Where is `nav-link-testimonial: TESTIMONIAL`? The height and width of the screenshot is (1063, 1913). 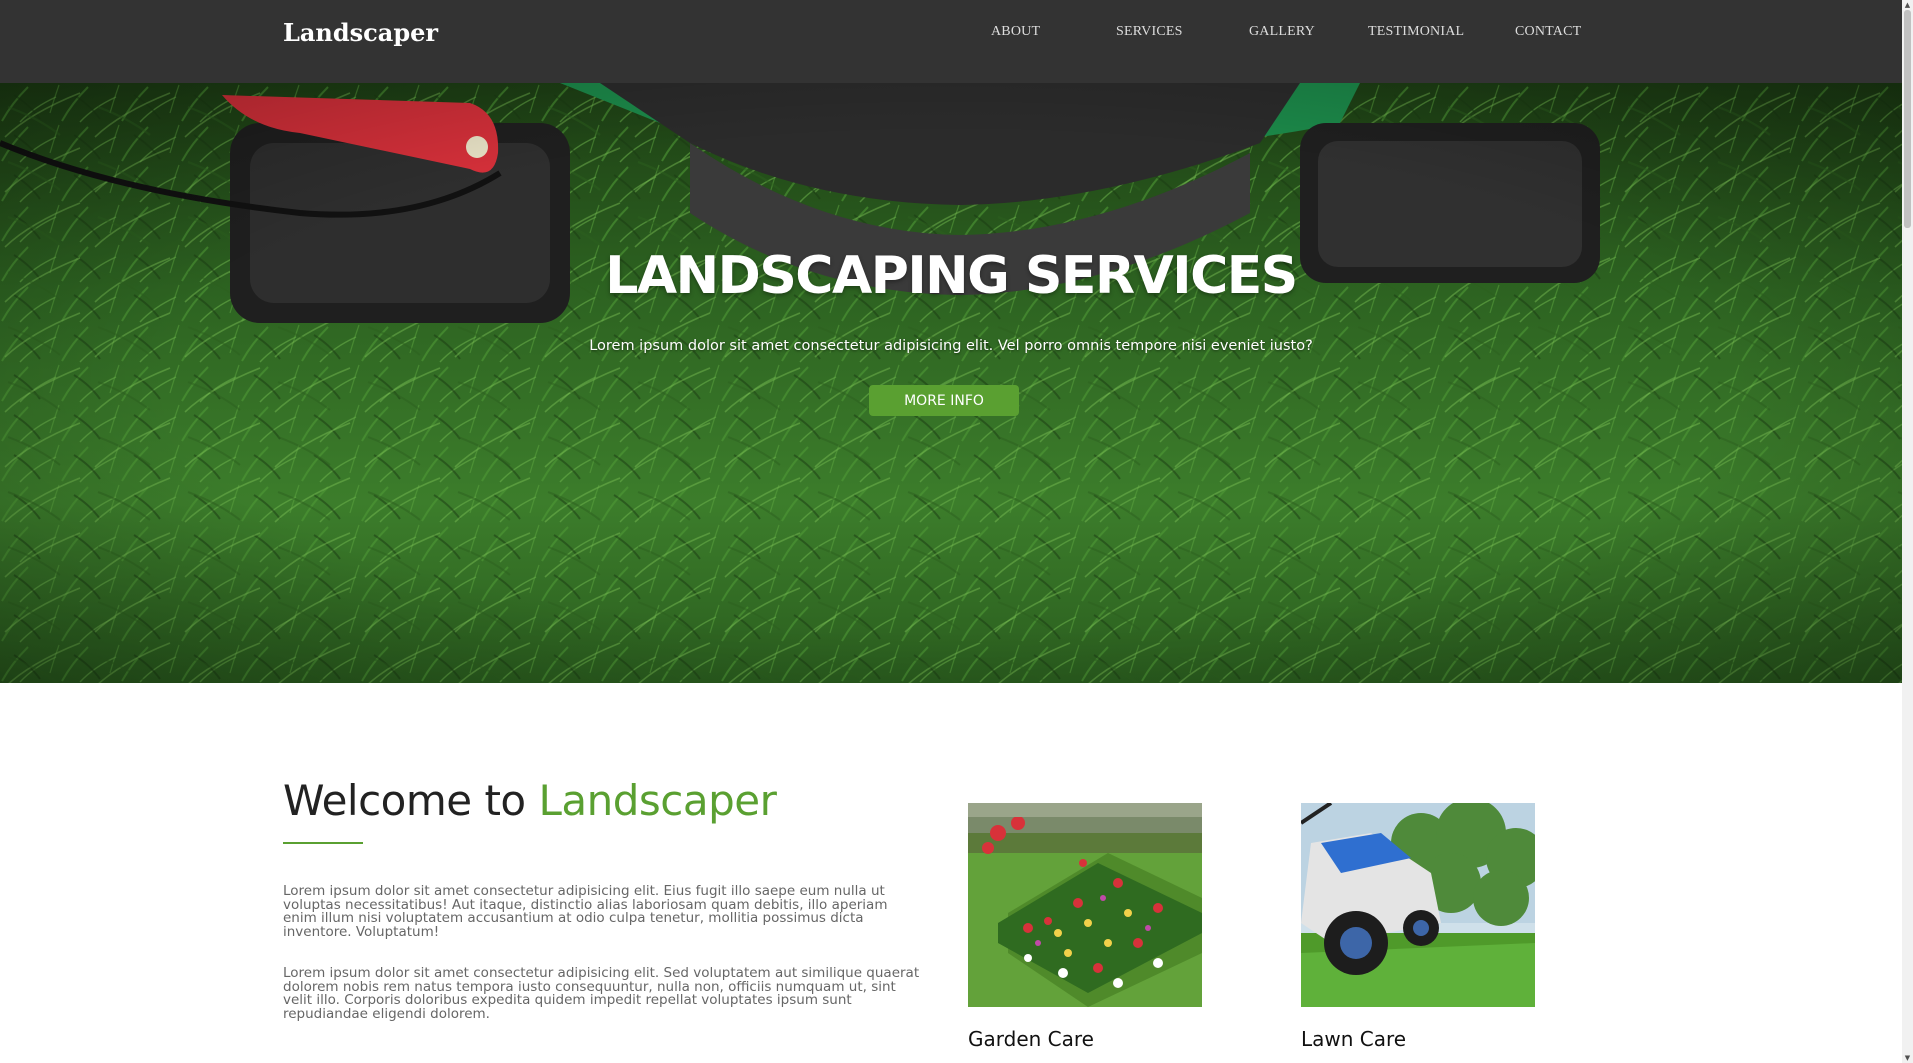
nav-link-testimonial: TESTIMONIAL is located at coordinates (1416, 32).